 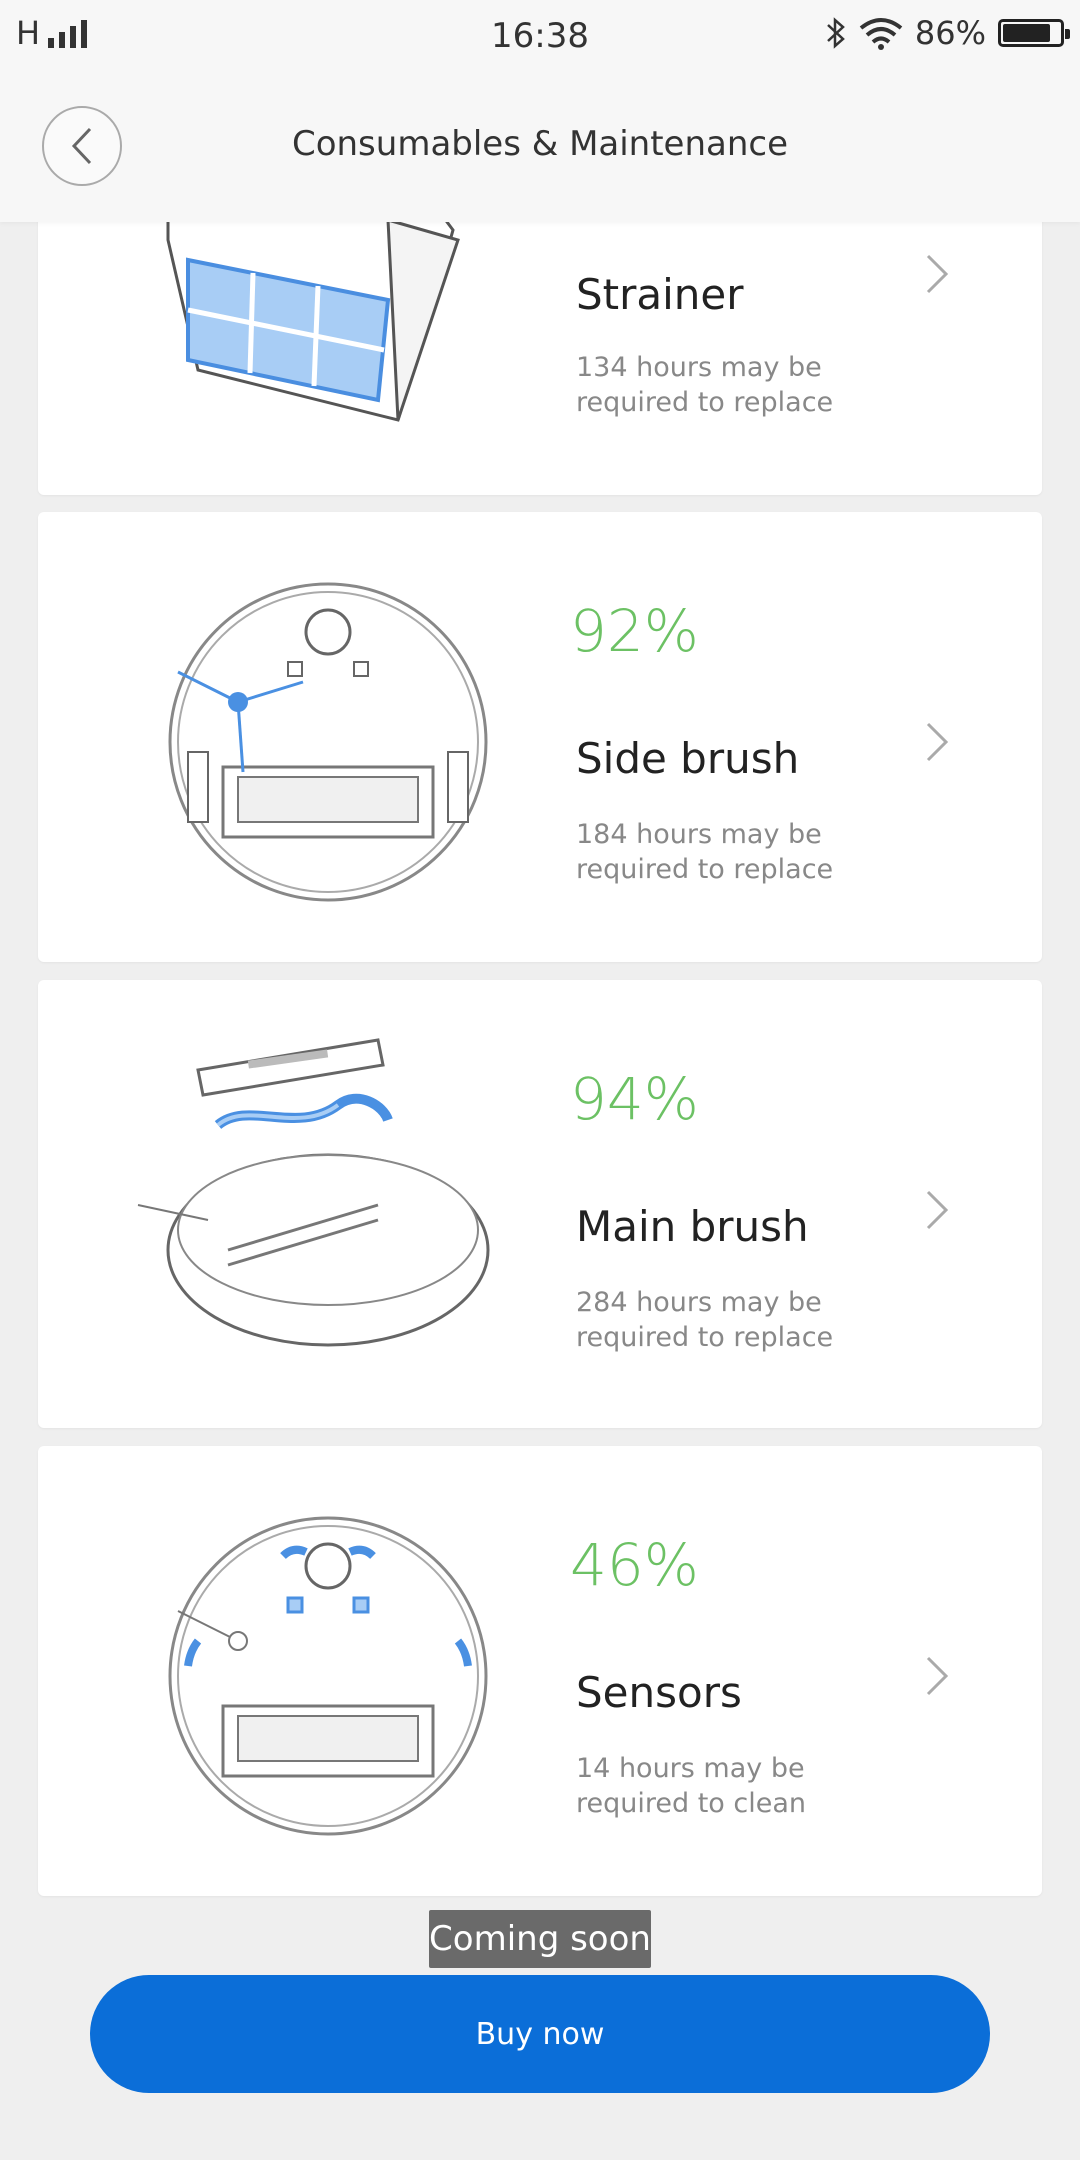 I want to click on item-hours: 14 hours may be, so click(x=690, y=1768).